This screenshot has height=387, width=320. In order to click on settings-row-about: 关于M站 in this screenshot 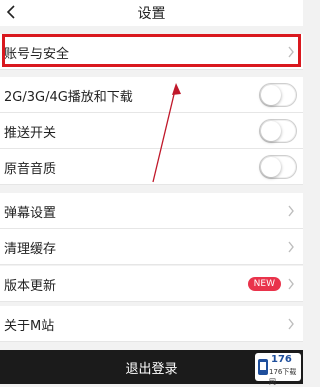, I will do `click(151, 324)`.